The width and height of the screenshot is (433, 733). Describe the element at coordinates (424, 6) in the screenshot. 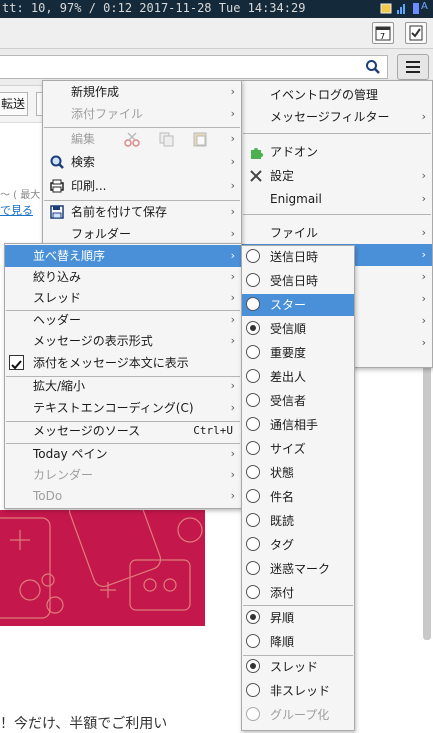

I see `input-method-indicator: A` at that location.